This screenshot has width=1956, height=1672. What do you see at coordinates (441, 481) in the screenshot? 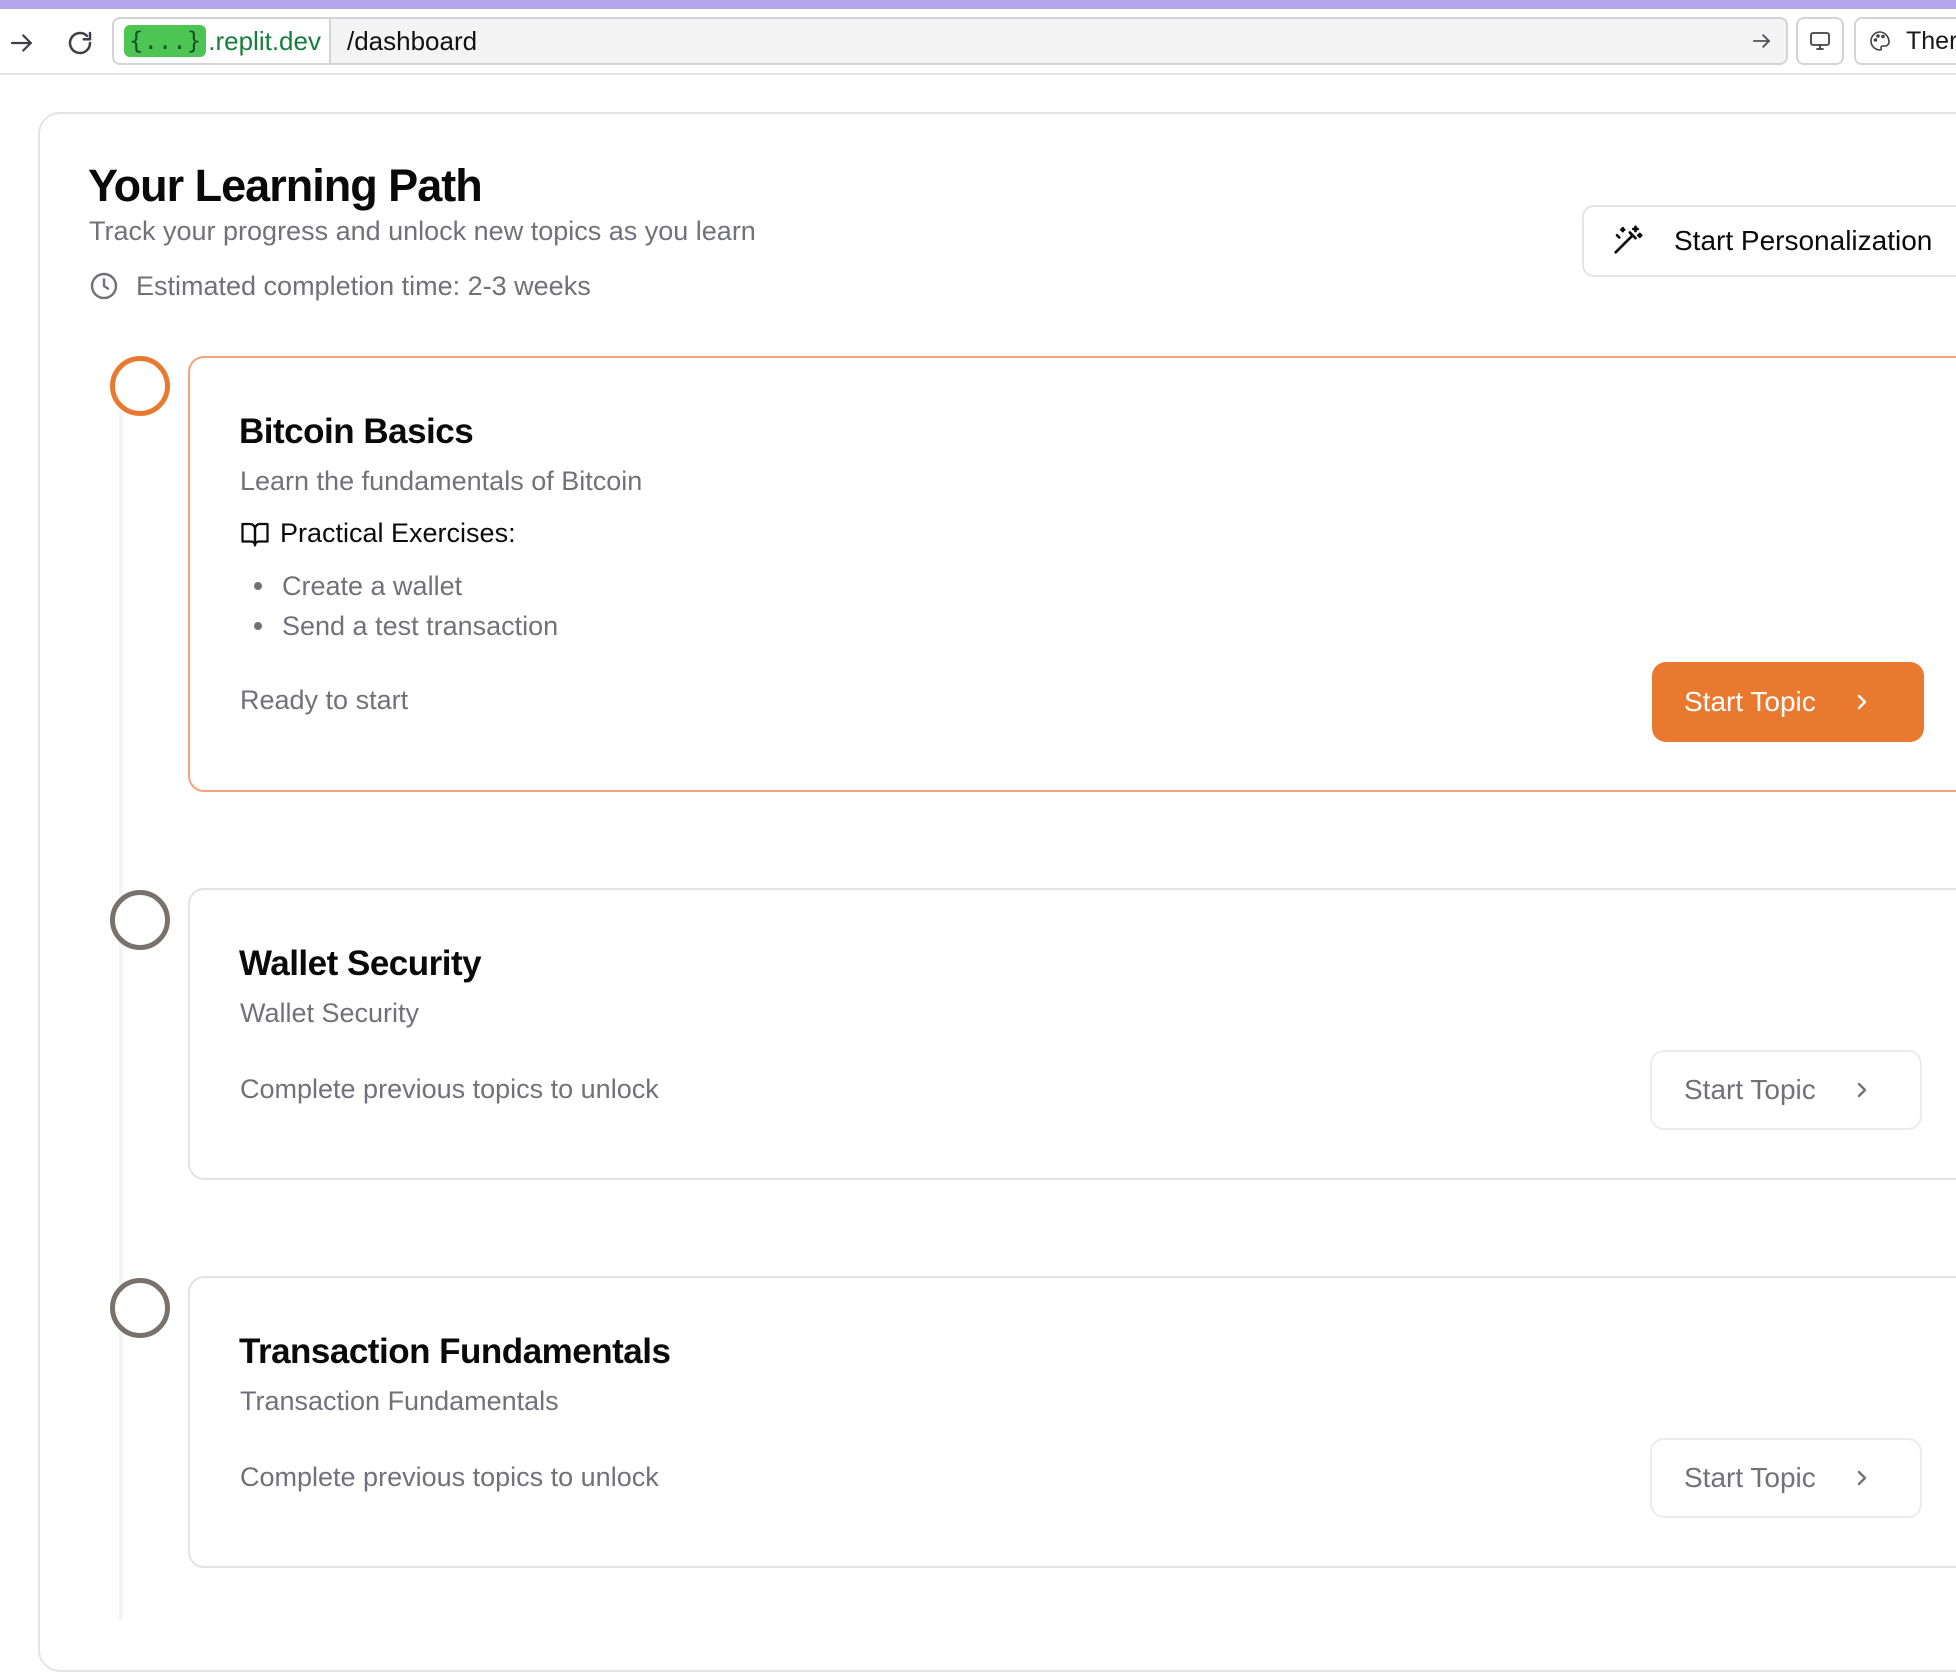
I see `topic-description: Learn the fundamentals of Bitcoin` at bounding box center [441, 481].